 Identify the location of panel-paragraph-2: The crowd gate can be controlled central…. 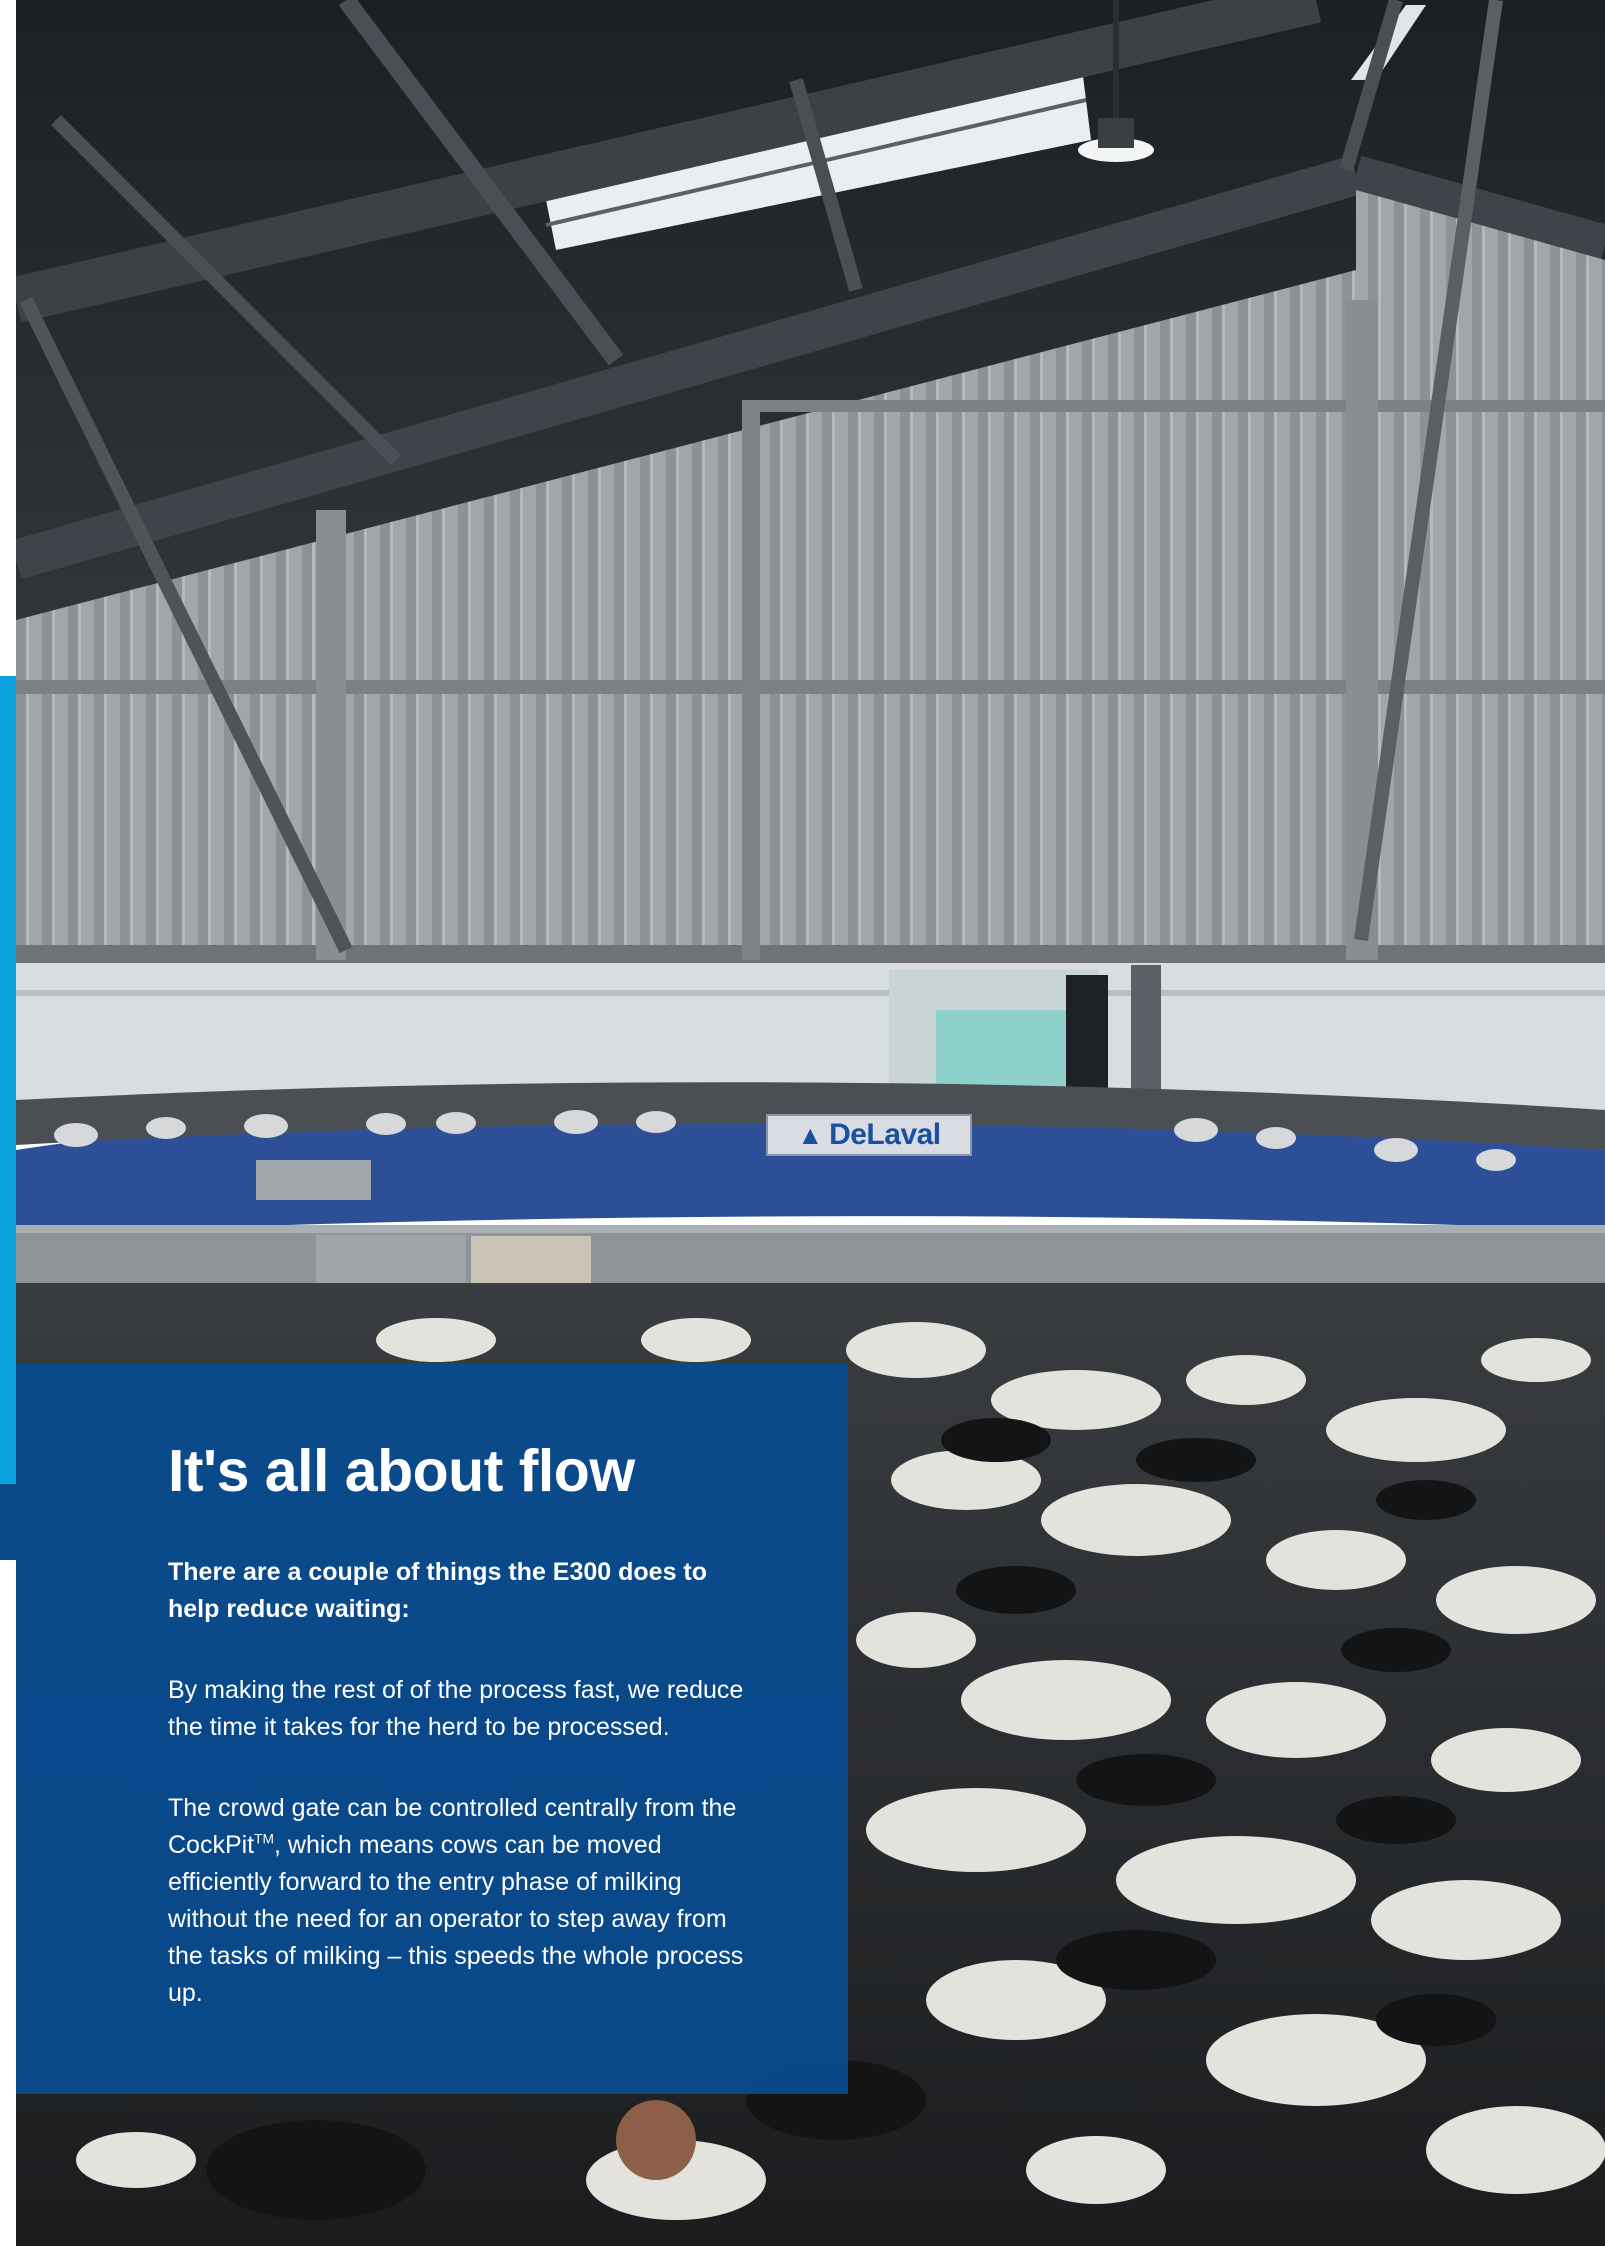
(458, 1901).